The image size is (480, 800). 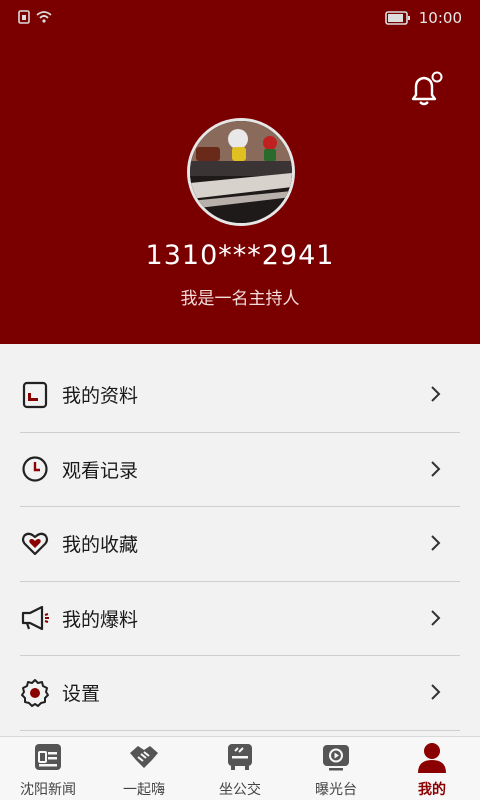 What do you see at coordinates (100, 470) in the screenshot?
I see `menu-item-label: 观看记录` at bounding box center [100, 470].